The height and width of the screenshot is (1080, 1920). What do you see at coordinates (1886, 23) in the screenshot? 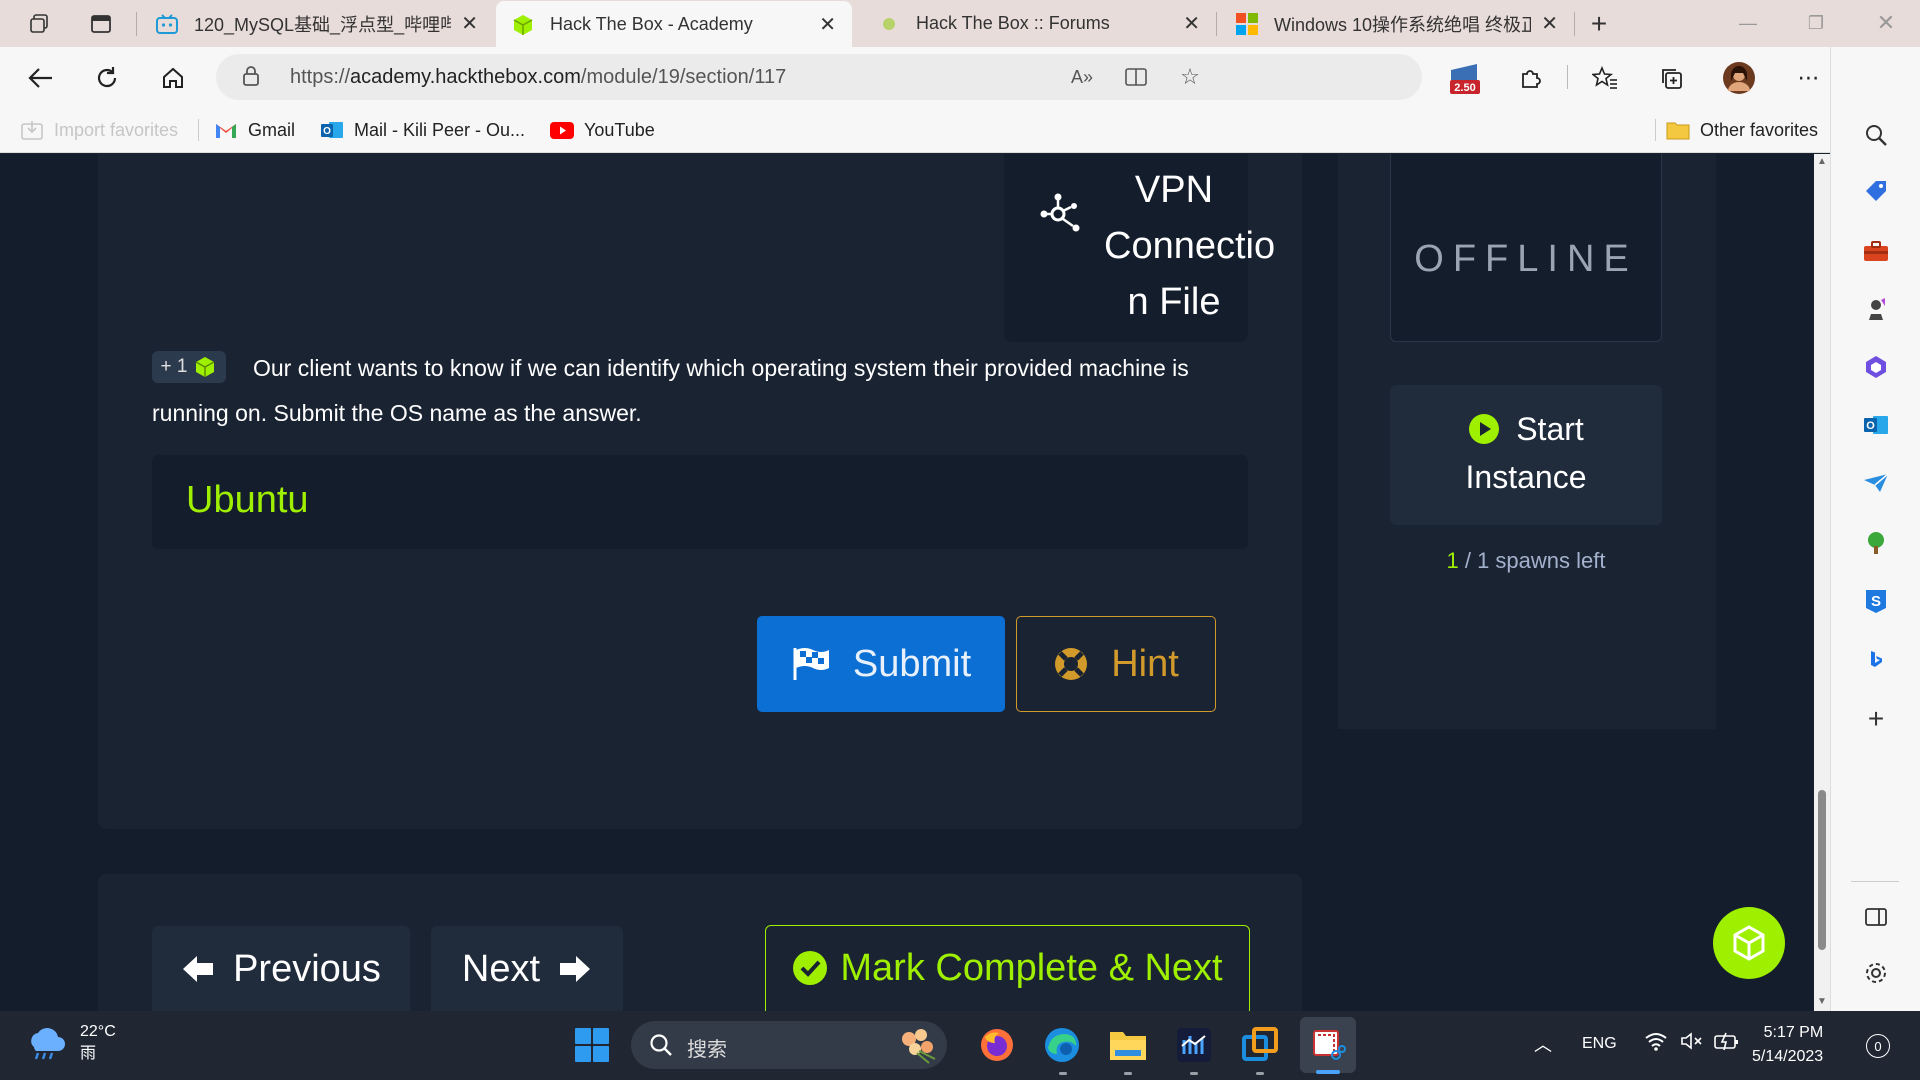
I see `close-window-icon: ✕` at bounding box center [1886, 23].